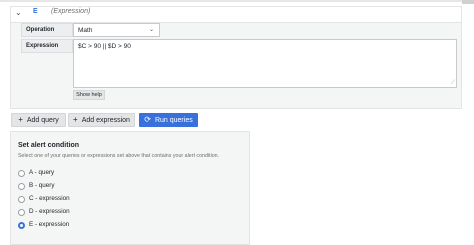 This screenshot has width=474, height=245. What do you see at coordinates (168, 120) in the screenshot?
I see `run-queries-button: ⟳ Run queries` at bounding box center [168, 120].